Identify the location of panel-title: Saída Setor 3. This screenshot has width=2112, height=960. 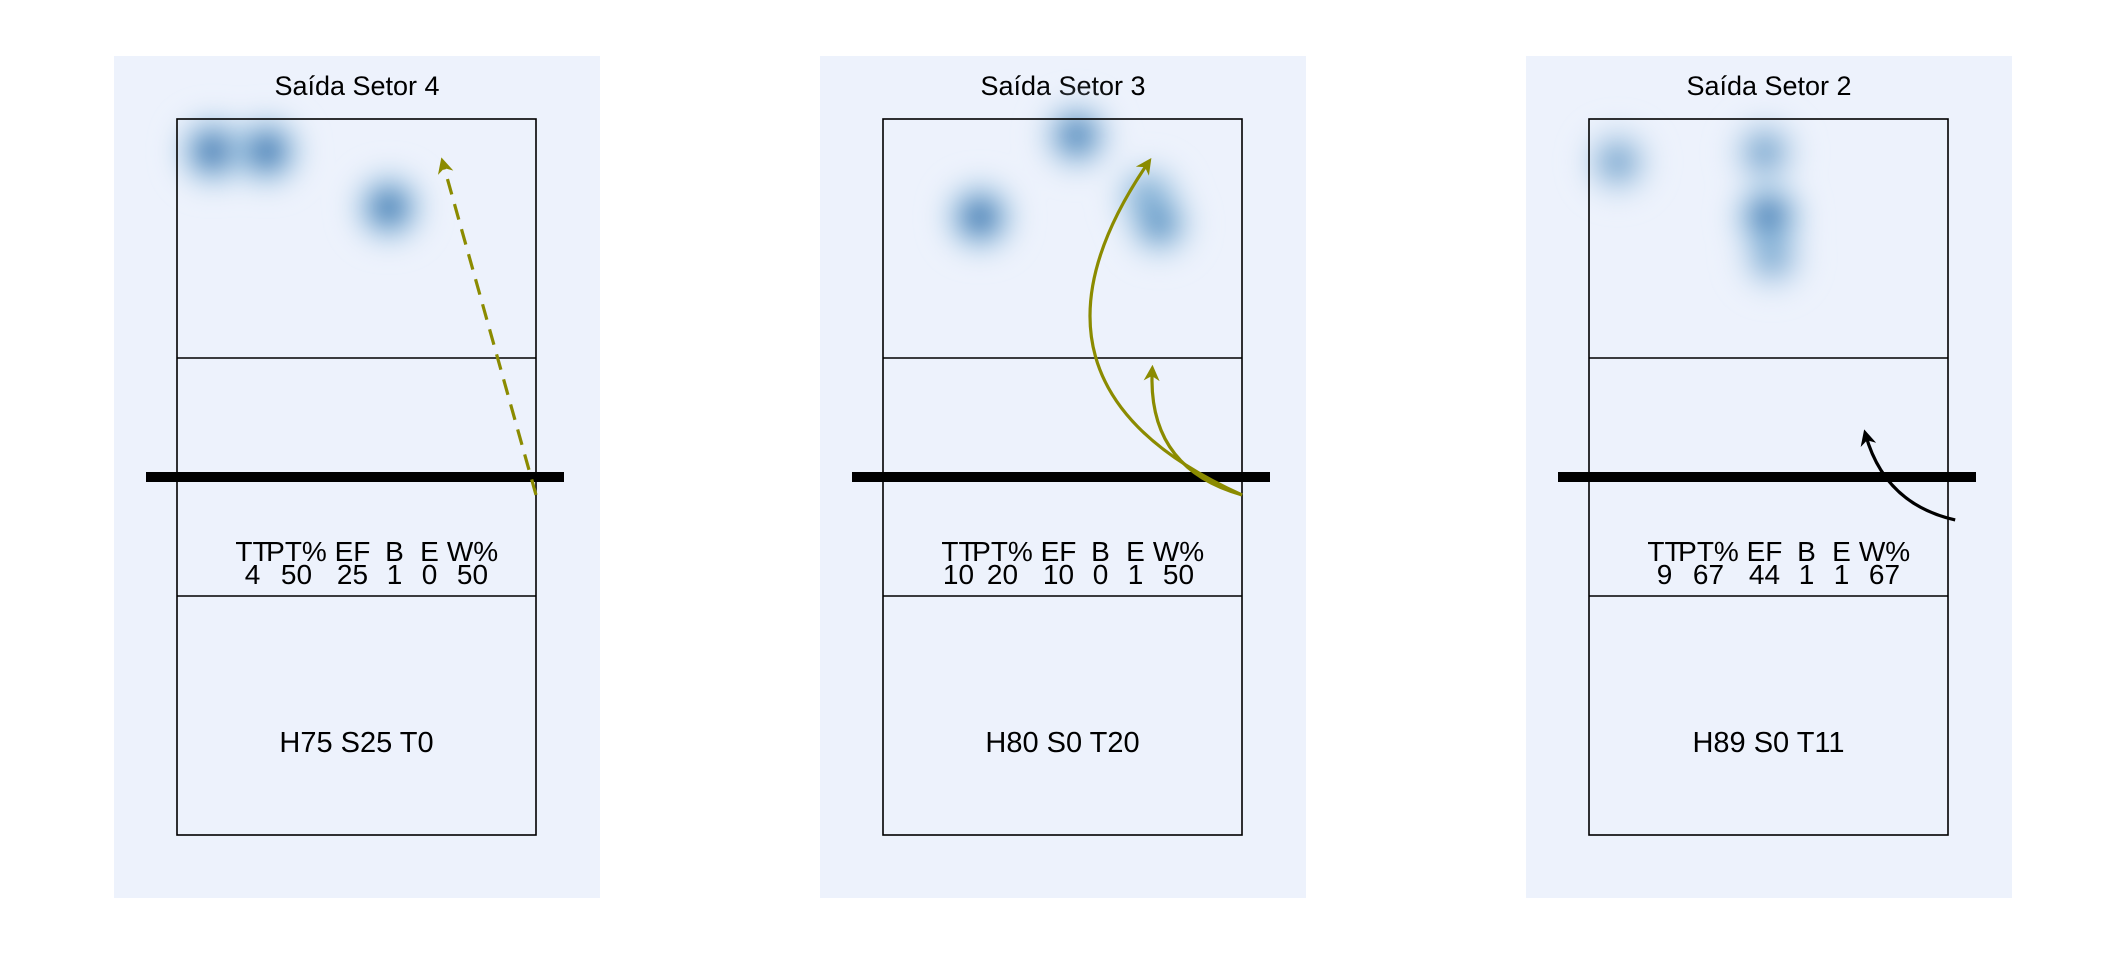
(1062, 86).